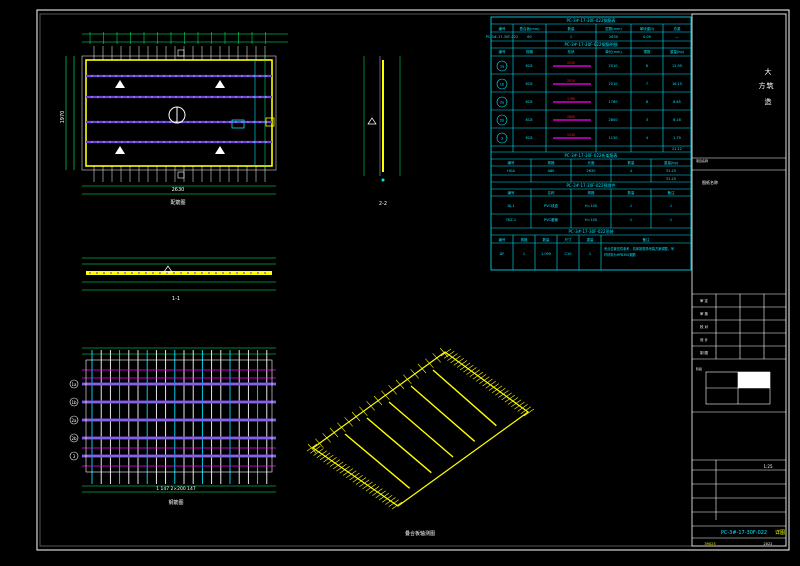 The width and height of the screenshot is (800, 566). I want to click on embed-header: 数量, so click(632, 192).